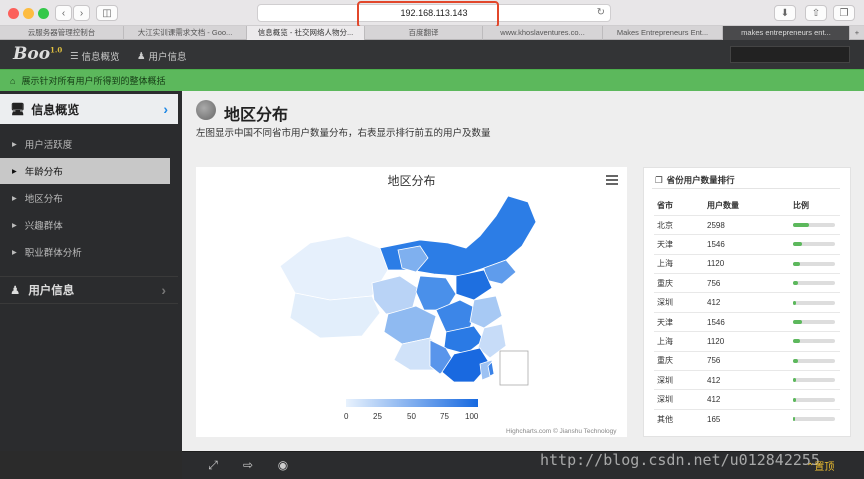  What do you see at coordinates (85, 252) in the screenshot?
I see `sidebar-item-occupation: ▸ 职业群体分析` at bounding box center [85, 252].